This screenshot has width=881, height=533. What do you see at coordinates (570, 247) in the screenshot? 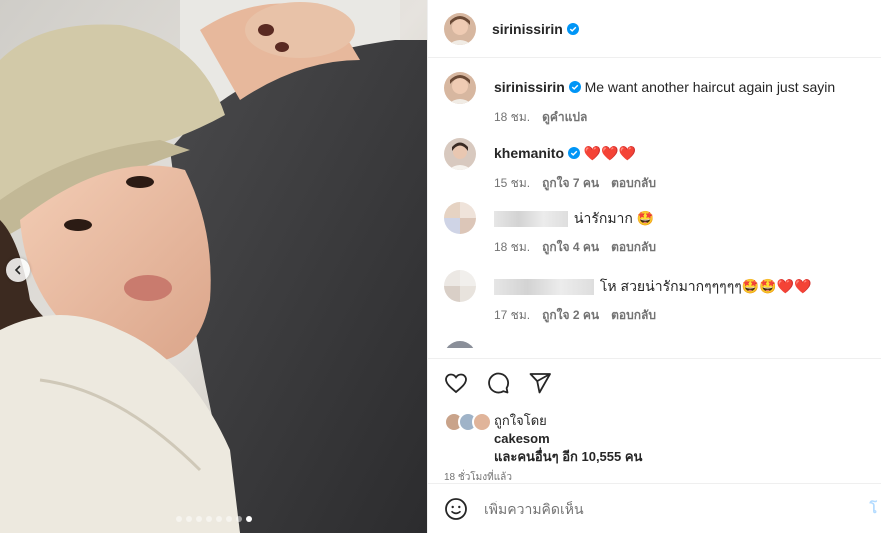
I see `comment-likes: ถูกใจ 4 คน` at bounding box center [570, 247].